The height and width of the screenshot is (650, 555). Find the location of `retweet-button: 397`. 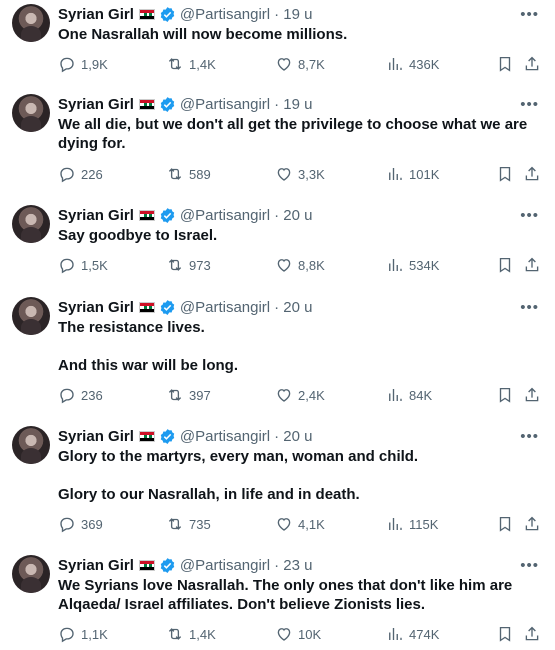

retweet-button: 397 is located at coordinates (188, 395).